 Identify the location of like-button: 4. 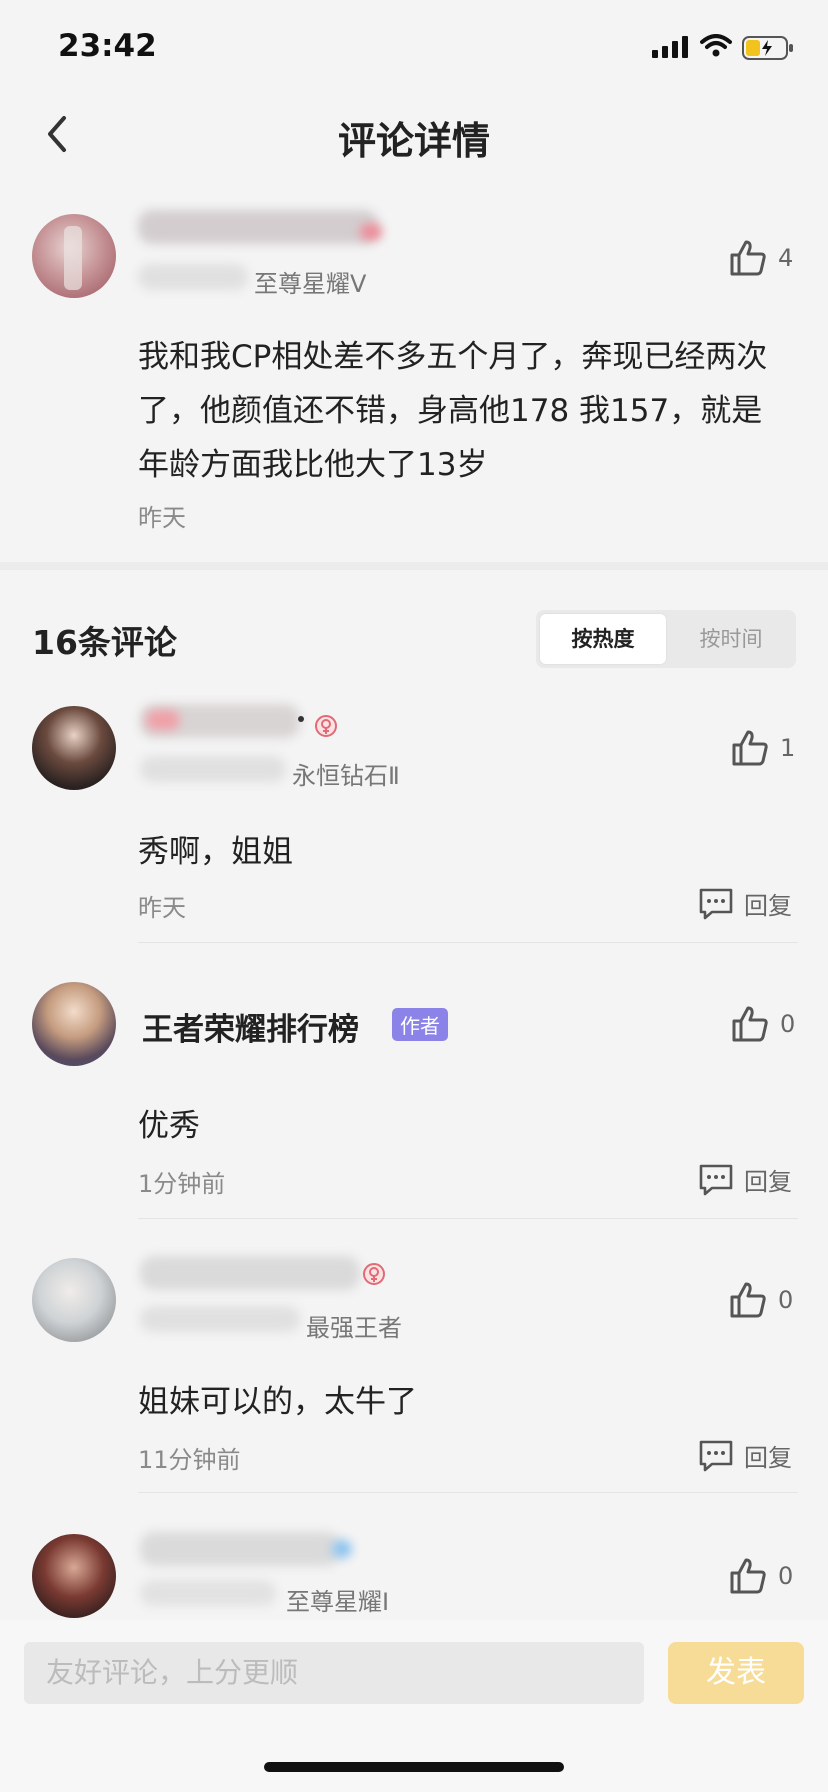
(760, 258).